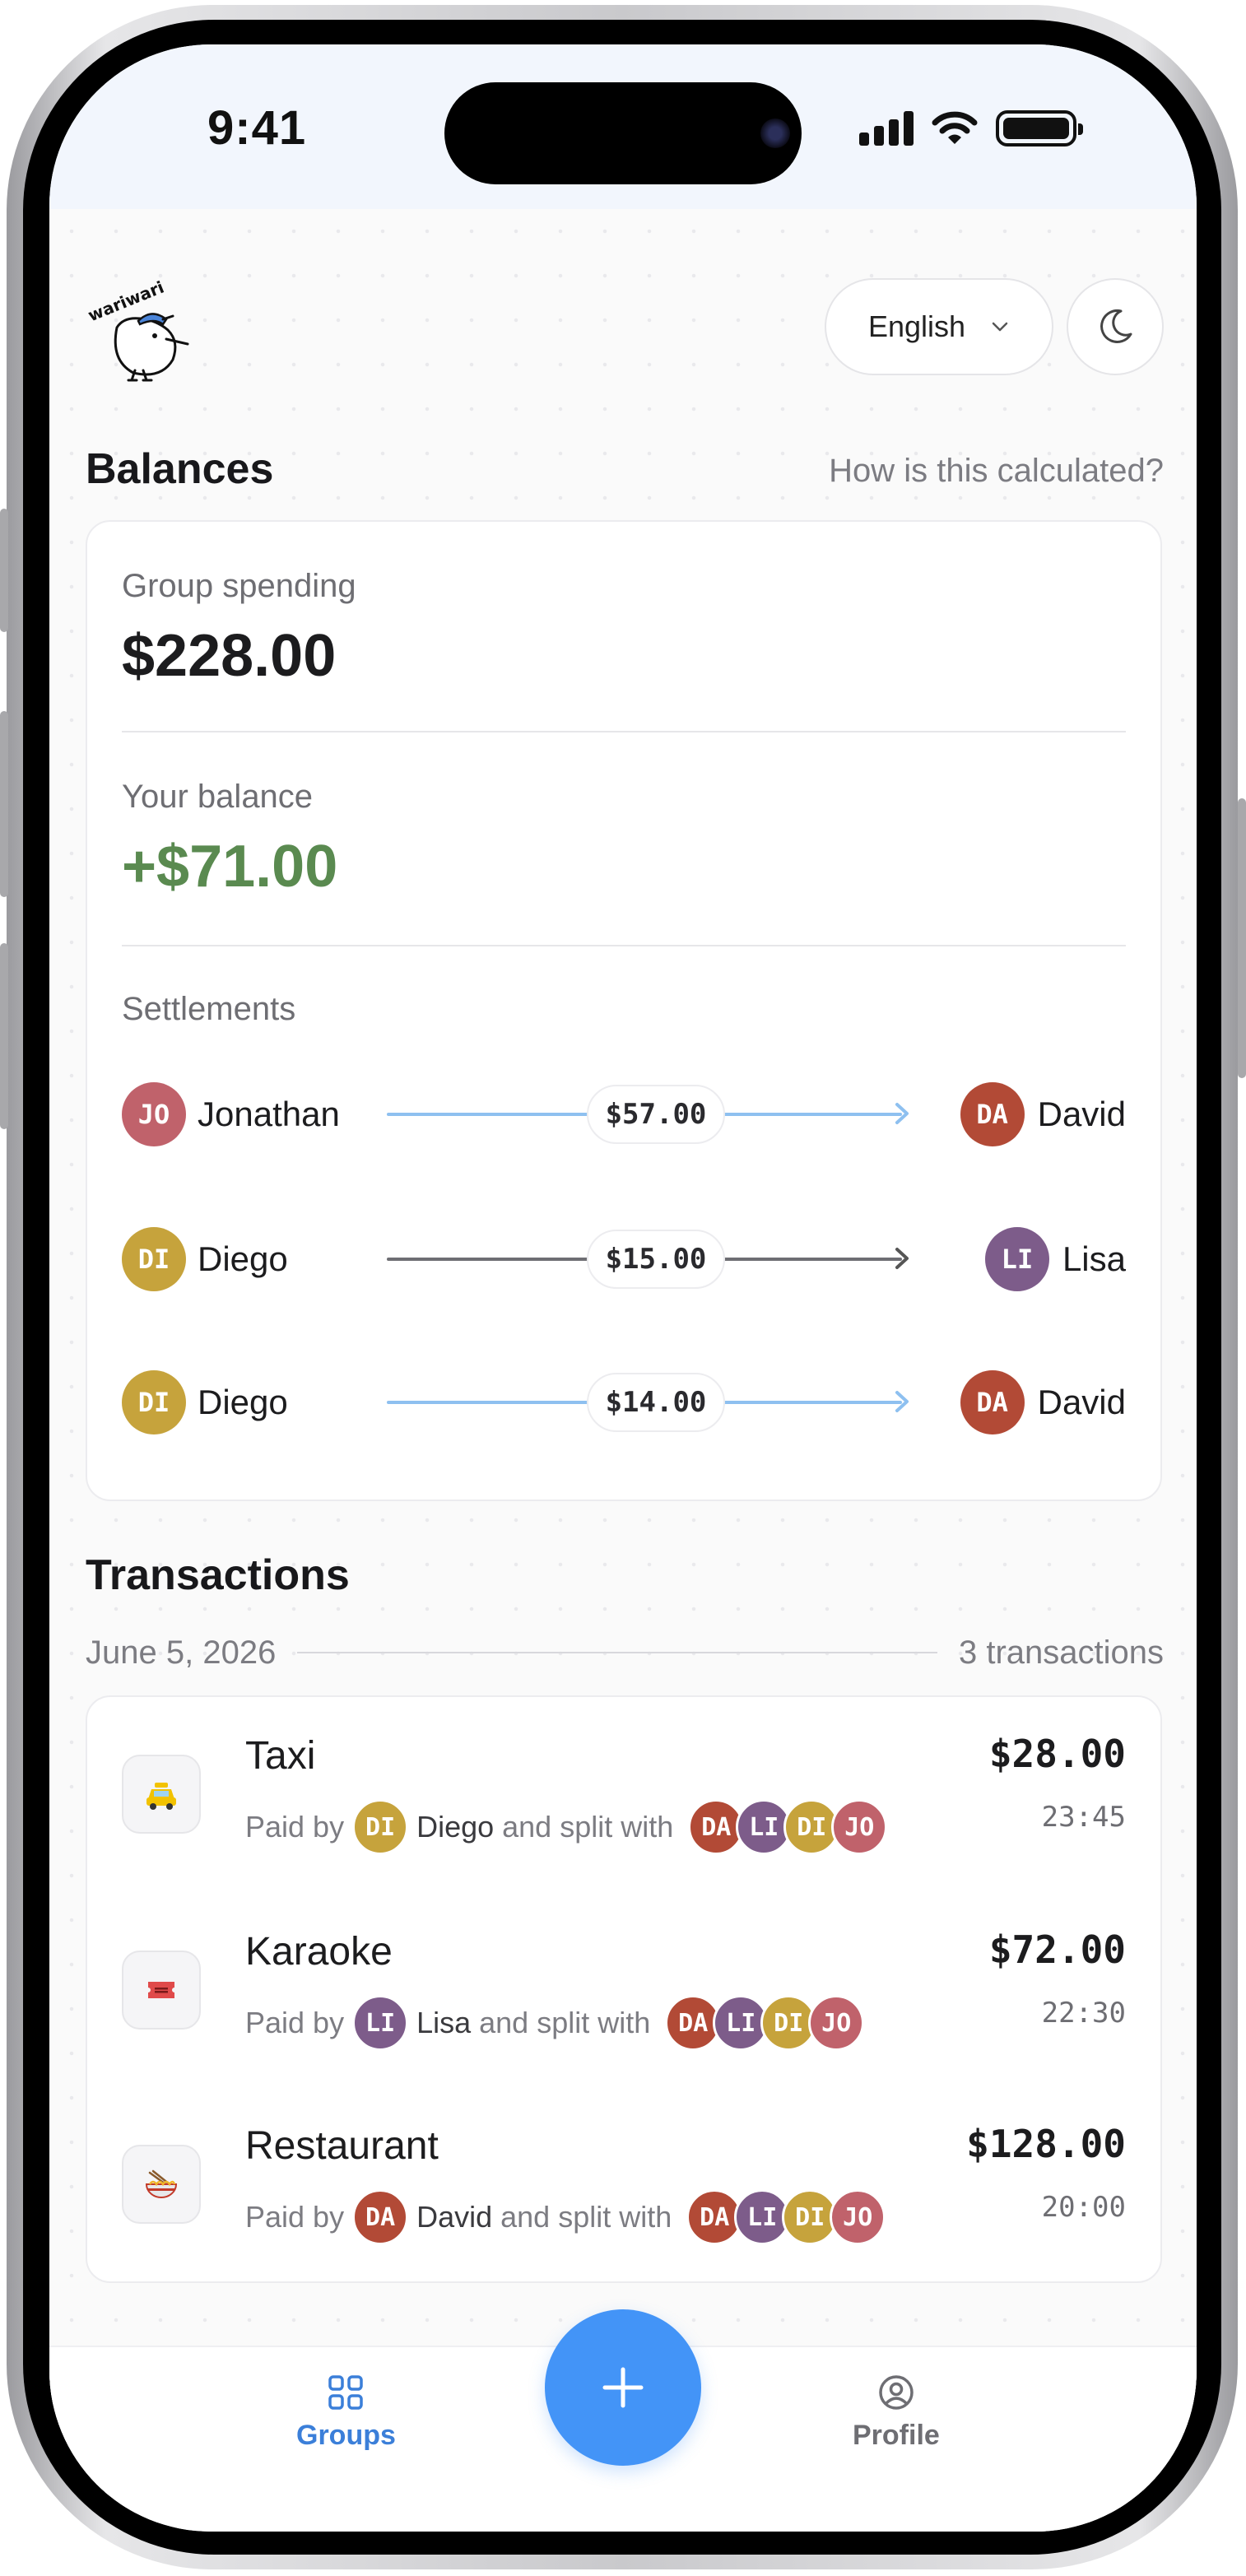 The image size is (1246, 2576). What do you see at coordinates (218, 1575) in the screenshot?
I see `transactions-title: Transactions` at bounding box center [218, 1575].